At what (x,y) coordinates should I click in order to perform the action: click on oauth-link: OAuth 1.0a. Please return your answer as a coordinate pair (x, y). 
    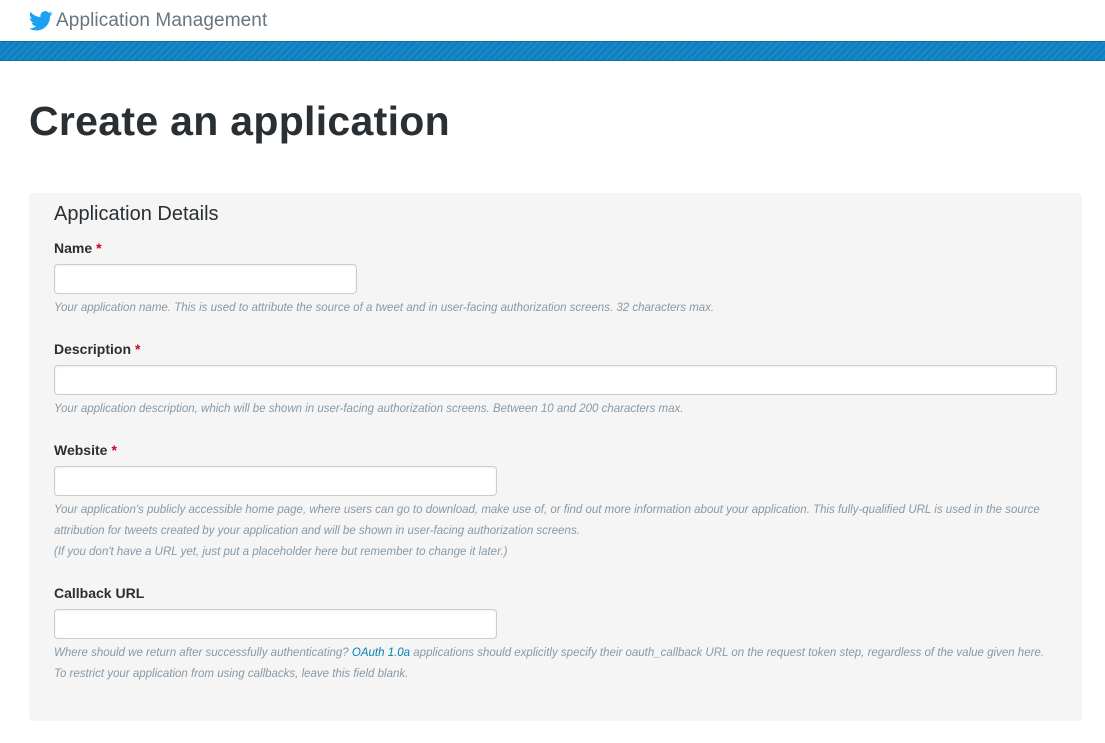
    Looking at the image, I should click on (381, 653).